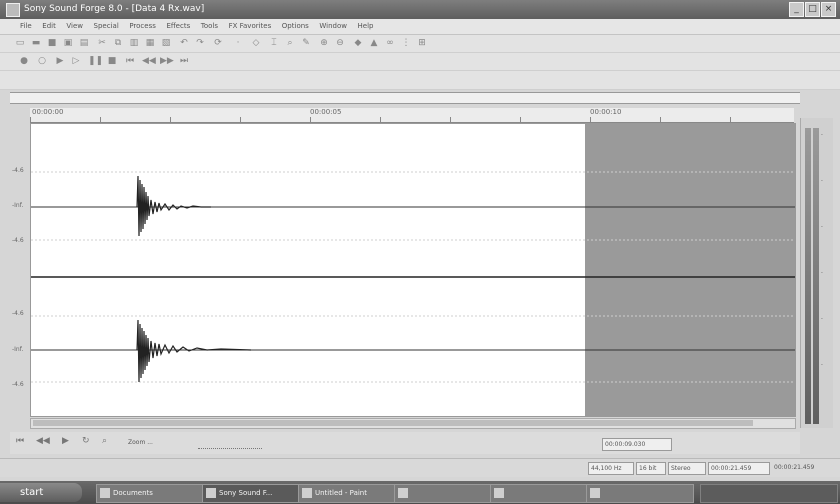  What do you see at coordinates (340, 43) in the screenshot?
I see `zoom-out-icon: ⊖` at bounding box center [340, 43].